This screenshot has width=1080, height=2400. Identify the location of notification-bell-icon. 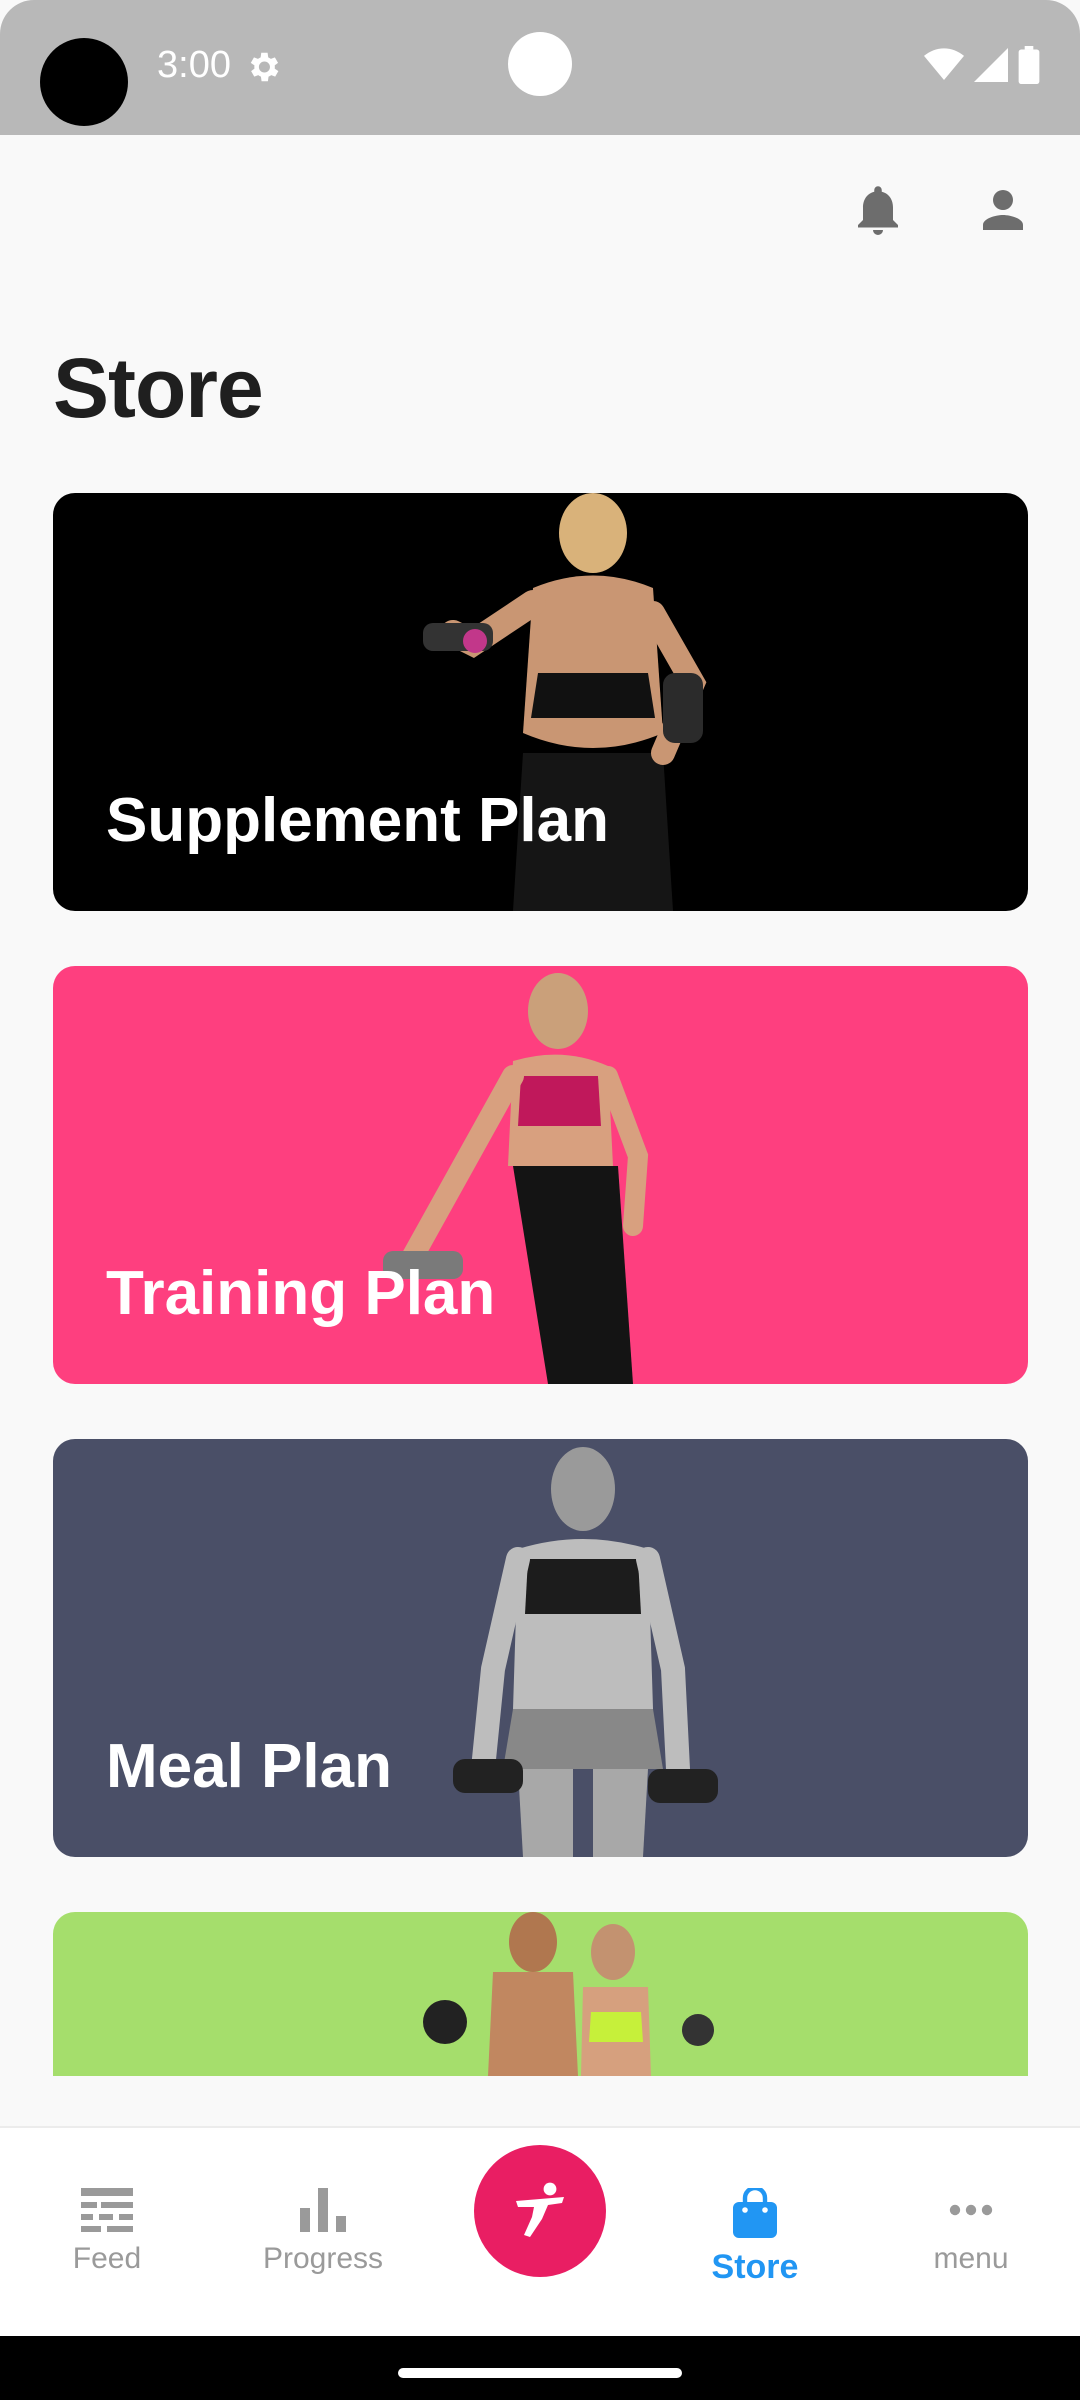
(878, 210).